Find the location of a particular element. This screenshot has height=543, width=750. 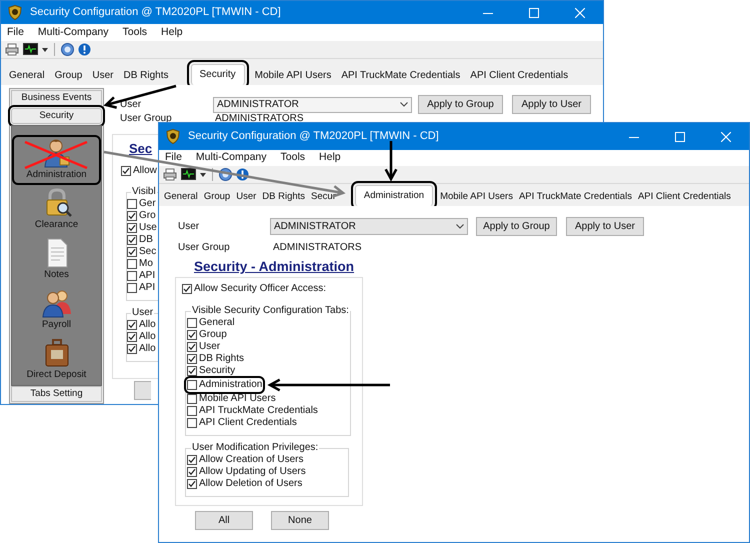

checkbox-label: API TruckMate Credentials is located at coordinates (258, 411).